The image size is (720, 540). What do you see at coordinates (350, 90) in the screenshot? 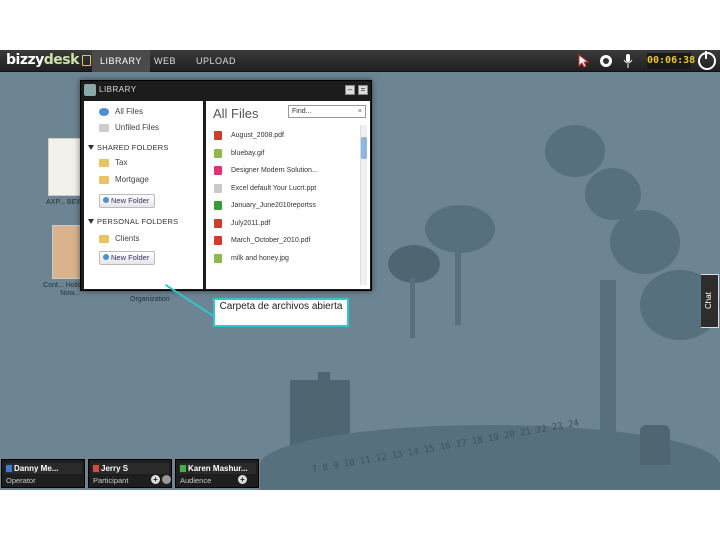
I see `minimize-button: –` at bounding box center [350, 90].